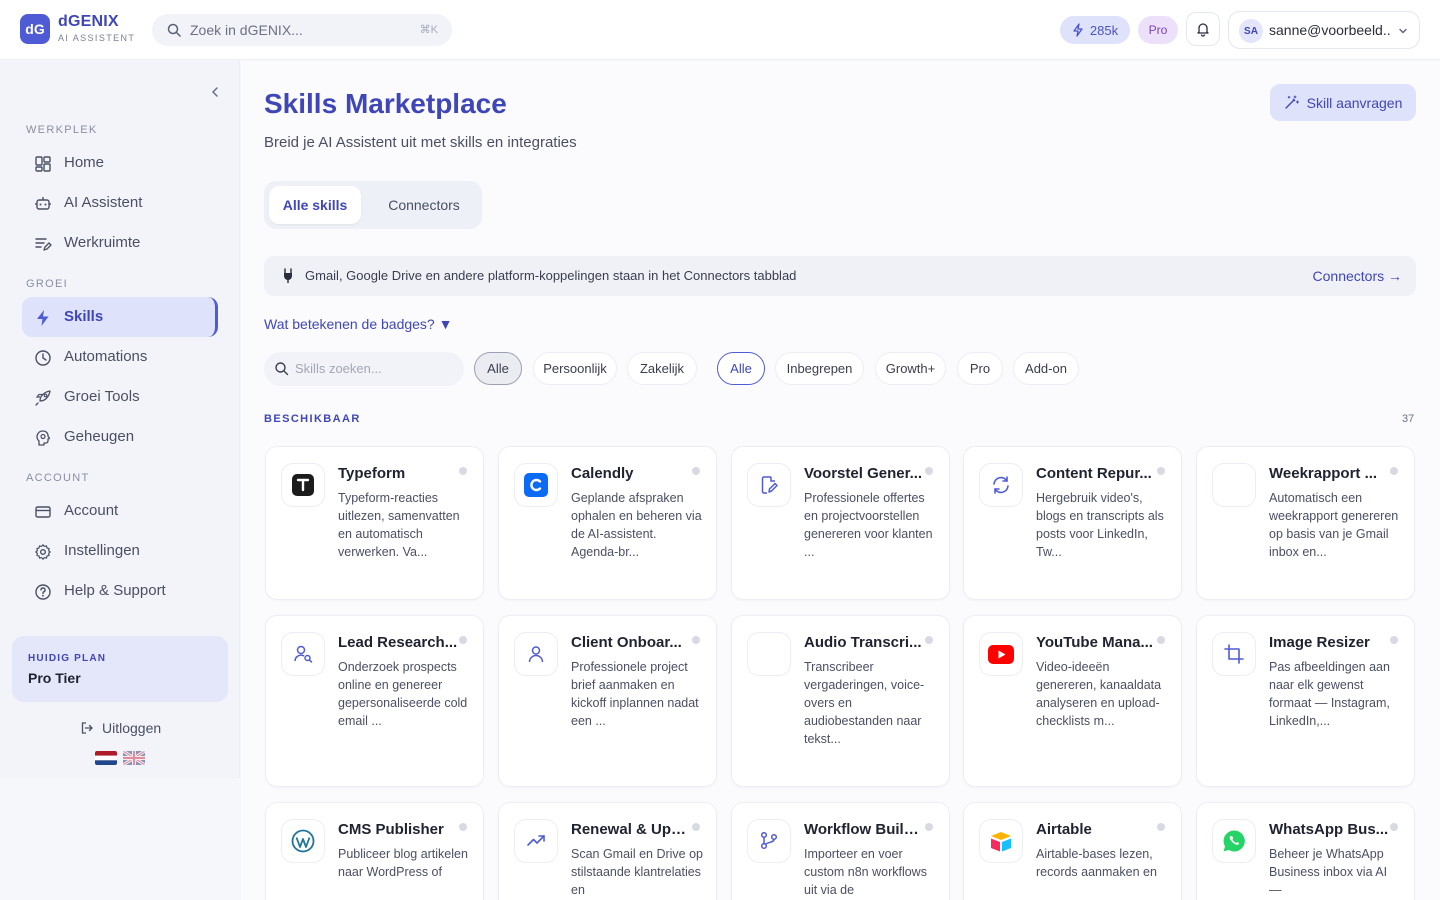  I want to click on filter-type-zakelijk: Zakelijk, so click(662, 368).